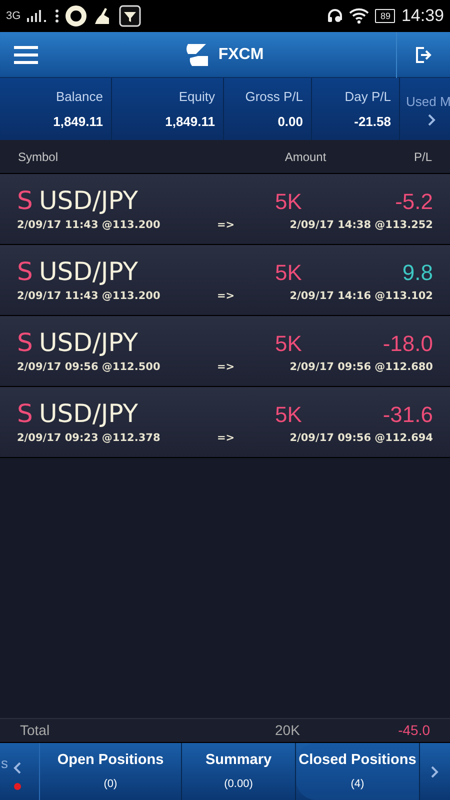  I want to click on clock: 14:39, so click(422, 16).